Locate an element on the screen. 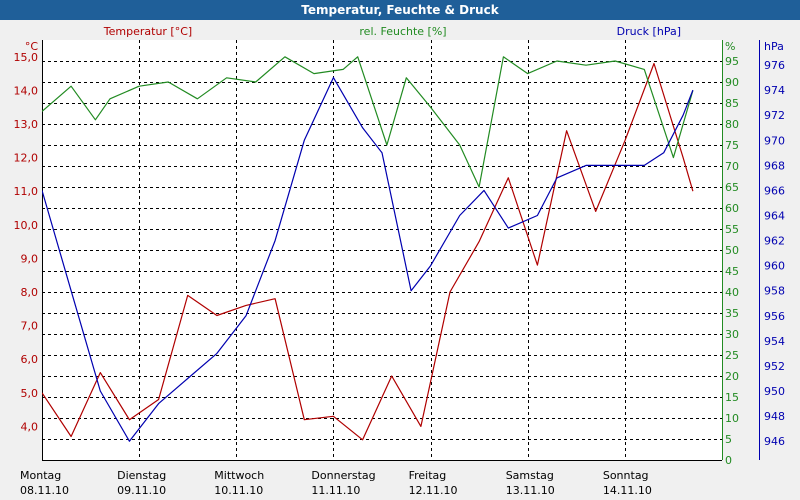 This screenshot has width=800, height=500. x-tick-date-label: 13.11.10 is located at coordinates (530, 490).